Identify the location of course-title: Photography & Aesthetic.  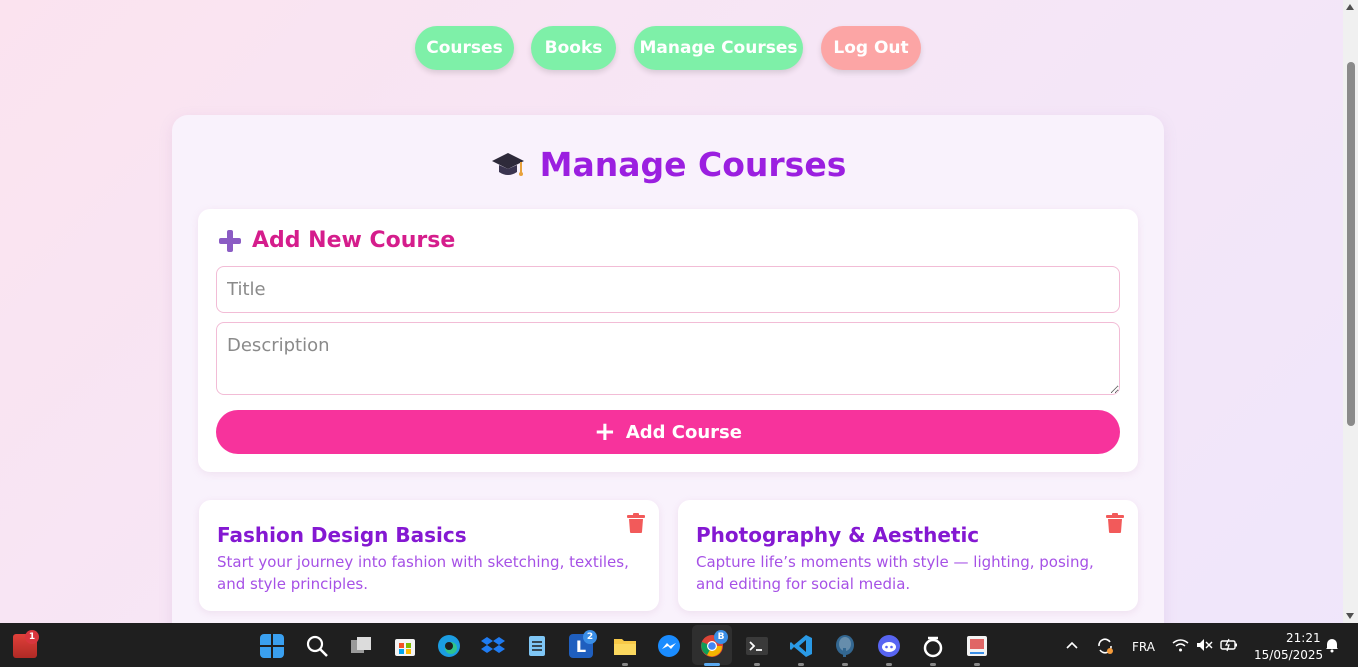
(838, 535).